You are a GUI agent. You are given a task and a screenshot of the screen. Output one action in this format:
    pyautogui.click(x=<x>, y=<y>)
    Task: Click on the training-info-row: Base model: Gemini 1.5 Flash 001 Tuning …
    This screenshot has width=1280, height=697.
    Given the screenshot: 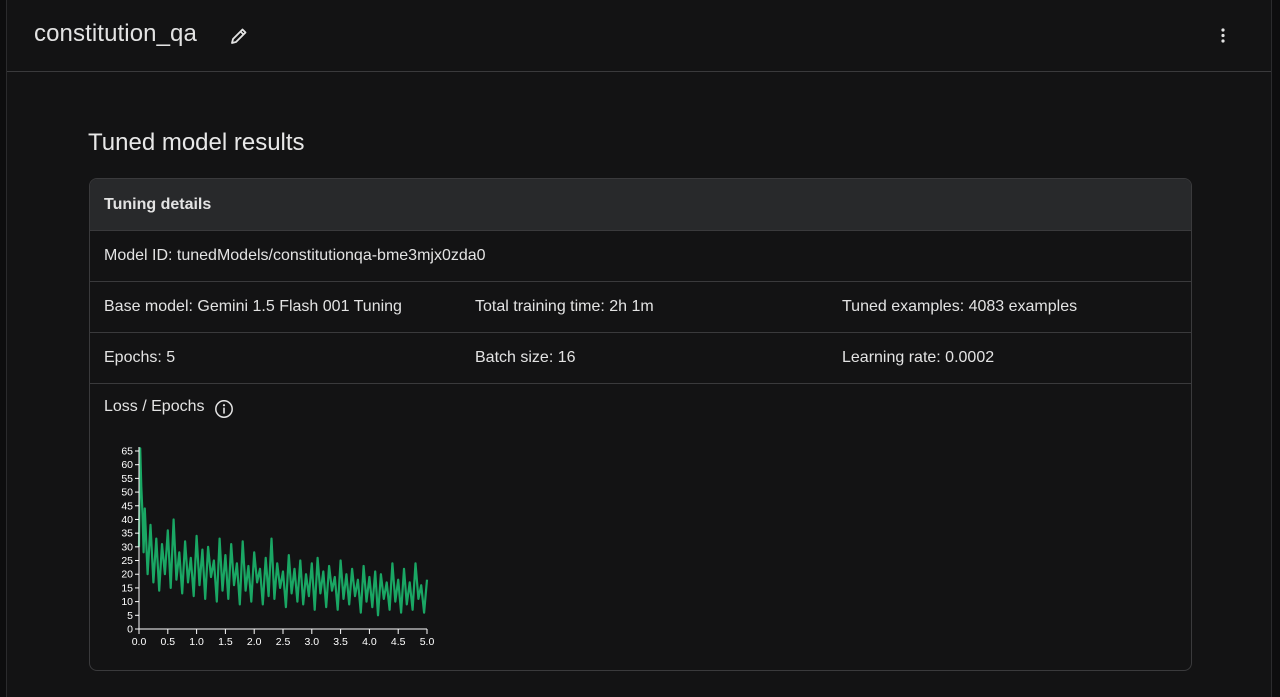 What is the action you would take?
    pyautogui.click(x=640, y=307)
    